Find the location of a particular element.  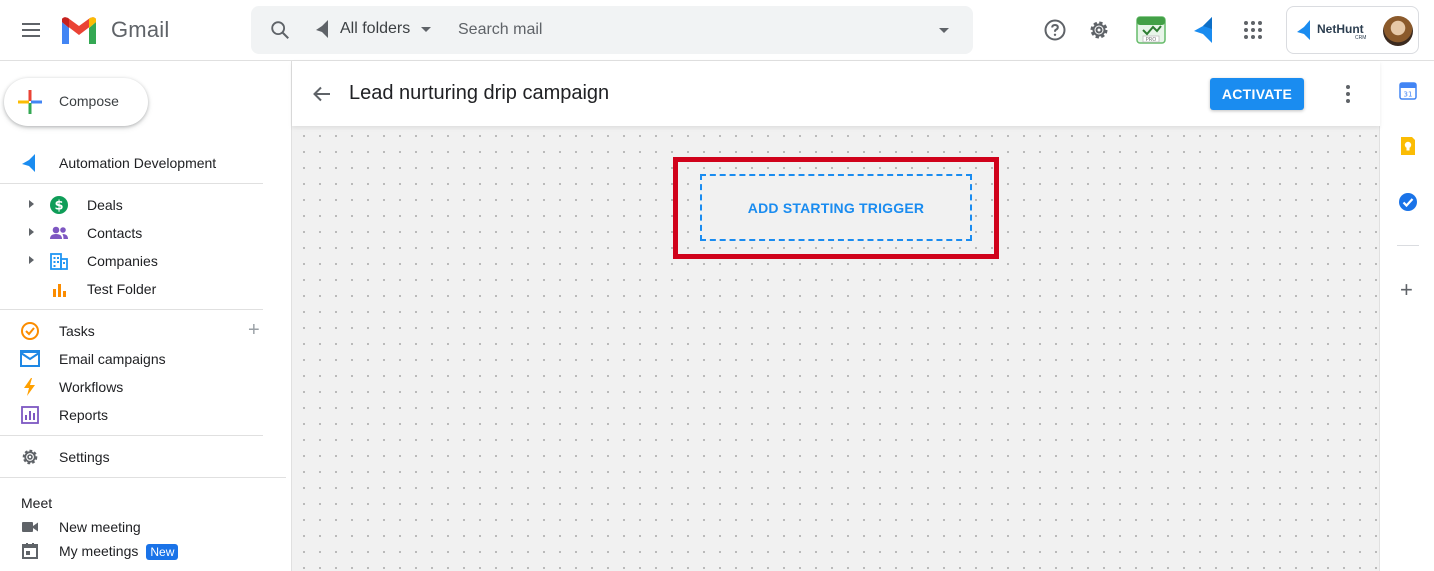

sidebar-item-label: Deals is located at coordinates (105, 205).